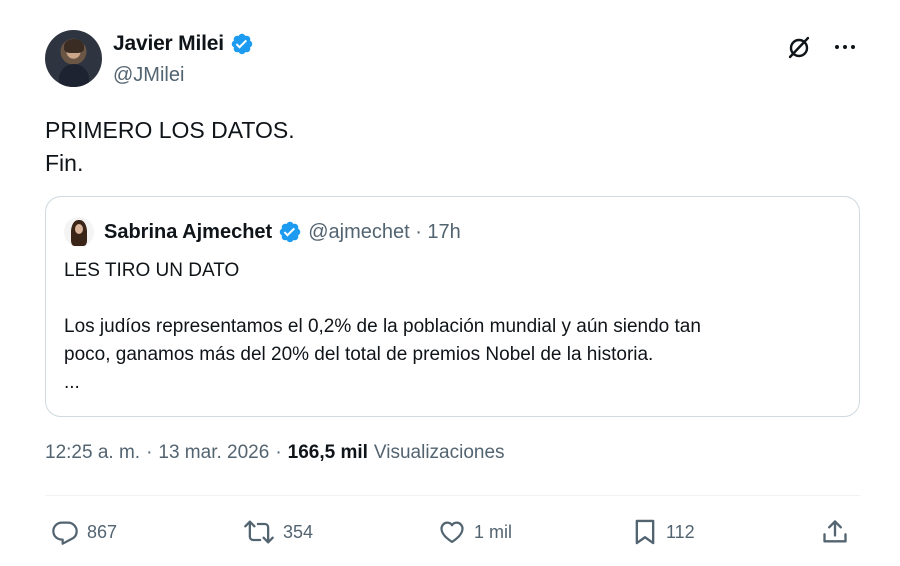 The width and height of the screenshot is (900, 566). Describe the element at coordinates (213, 453) in the screenshot. I see `tweet-date: 13 mar. 2026` at that location.